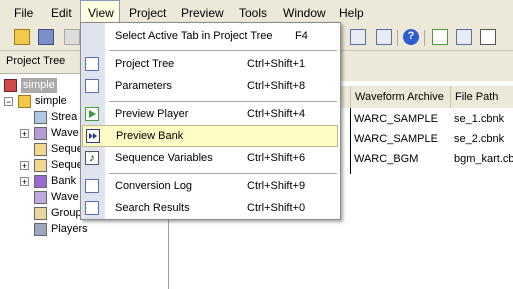 The height and width of the screenshot is (289, 513). I want to click on cut-icon, so click(72, 37).